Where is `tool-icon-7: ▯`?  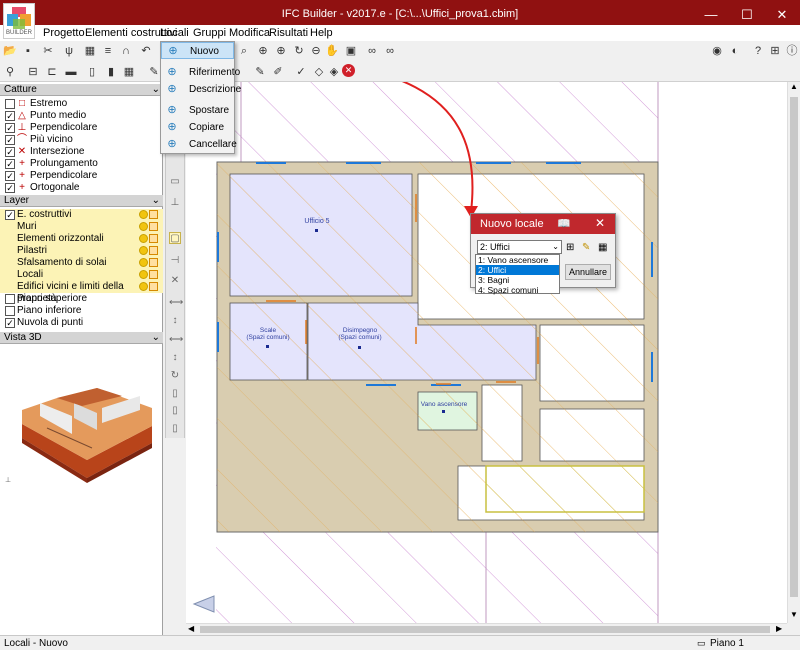 tool-icon-7: ▯ is located at coordinates (175, 429).